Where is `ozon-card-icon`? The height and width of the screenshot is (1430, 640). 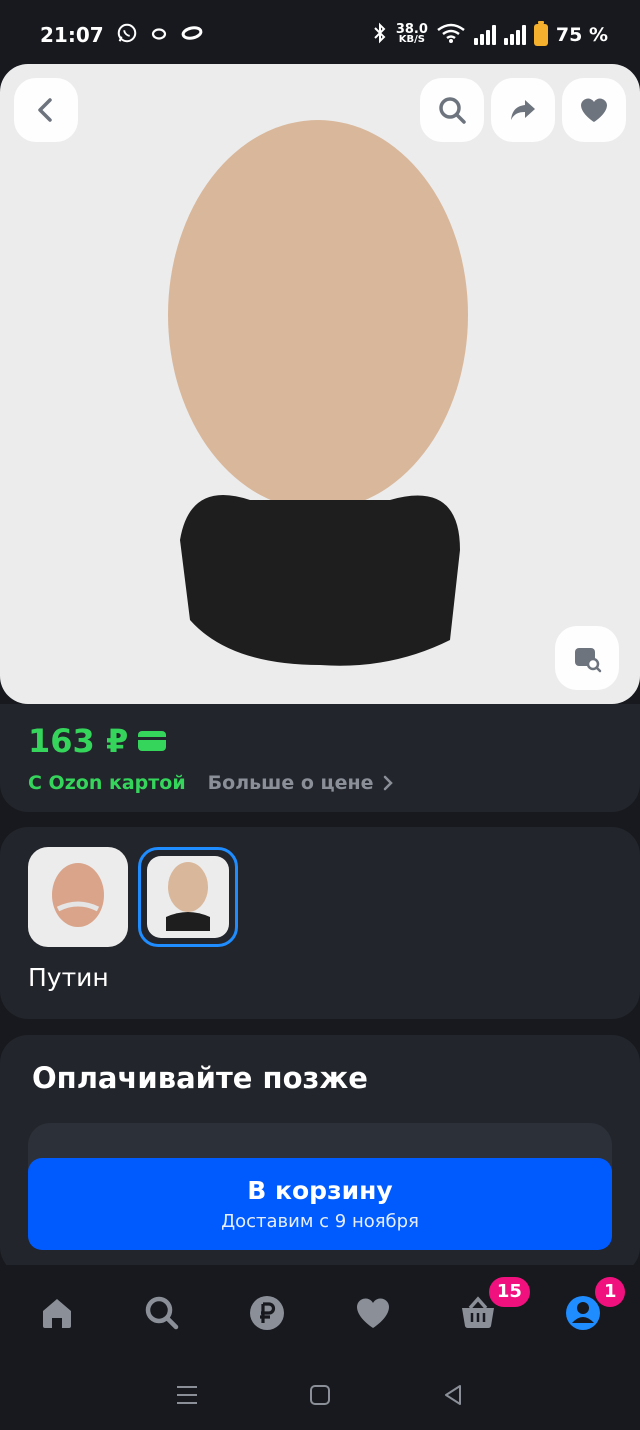 ozon-card-icon is located at coordinates (152, 741).